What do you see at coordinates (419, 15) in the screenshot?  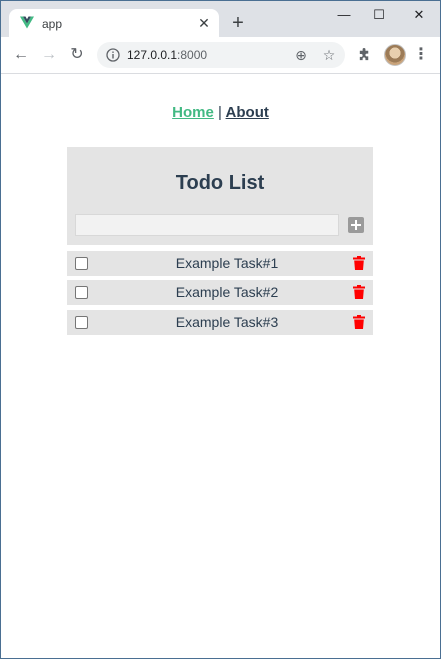 I see `close-window-icon: ✕` at bounding box center [419, 15].